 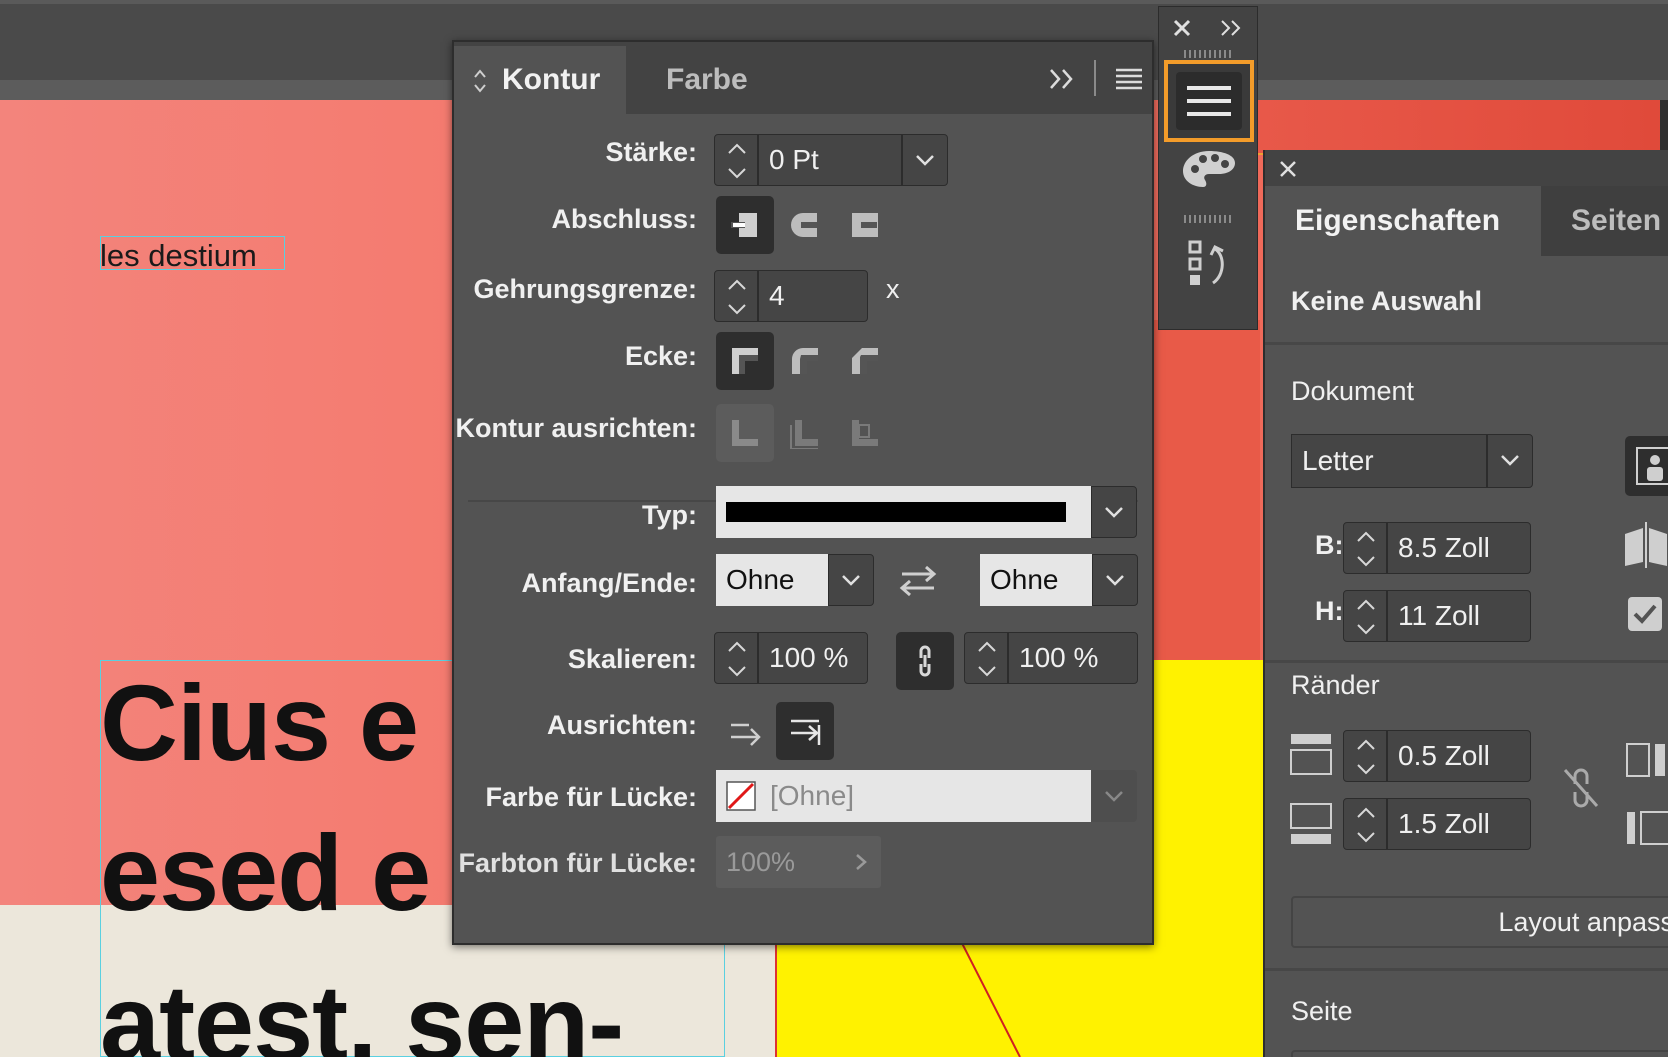 I want to click on gap-tint-input: 100%, so click(x=798, y=862).